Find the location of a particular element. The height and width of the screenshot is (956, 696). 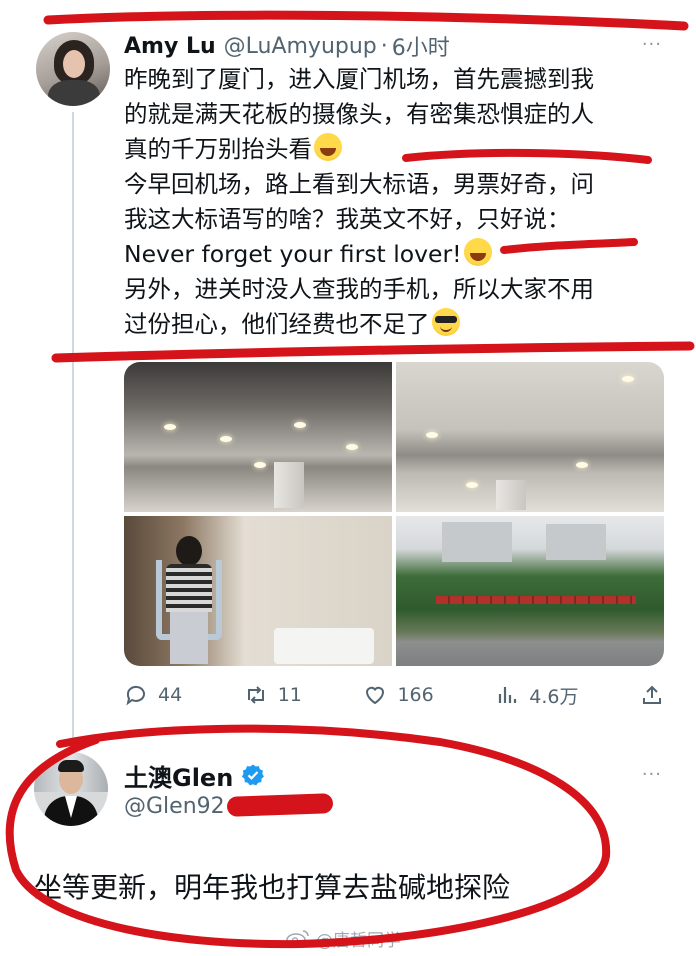

reply-button: 44 is located at coordinates (153, 695).